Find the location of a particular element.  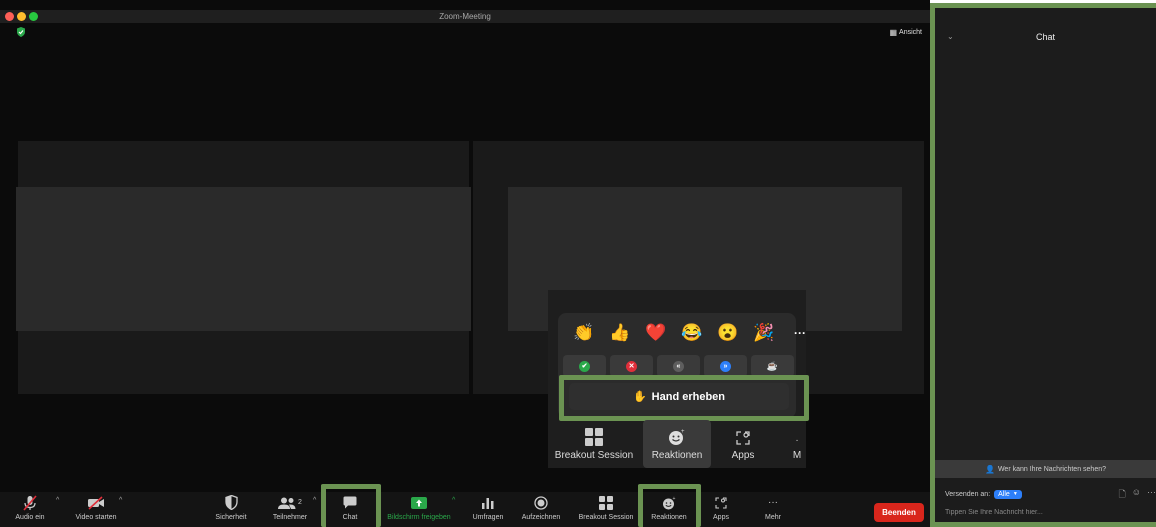

share-screen-icon is located at coordinates (419, 502).